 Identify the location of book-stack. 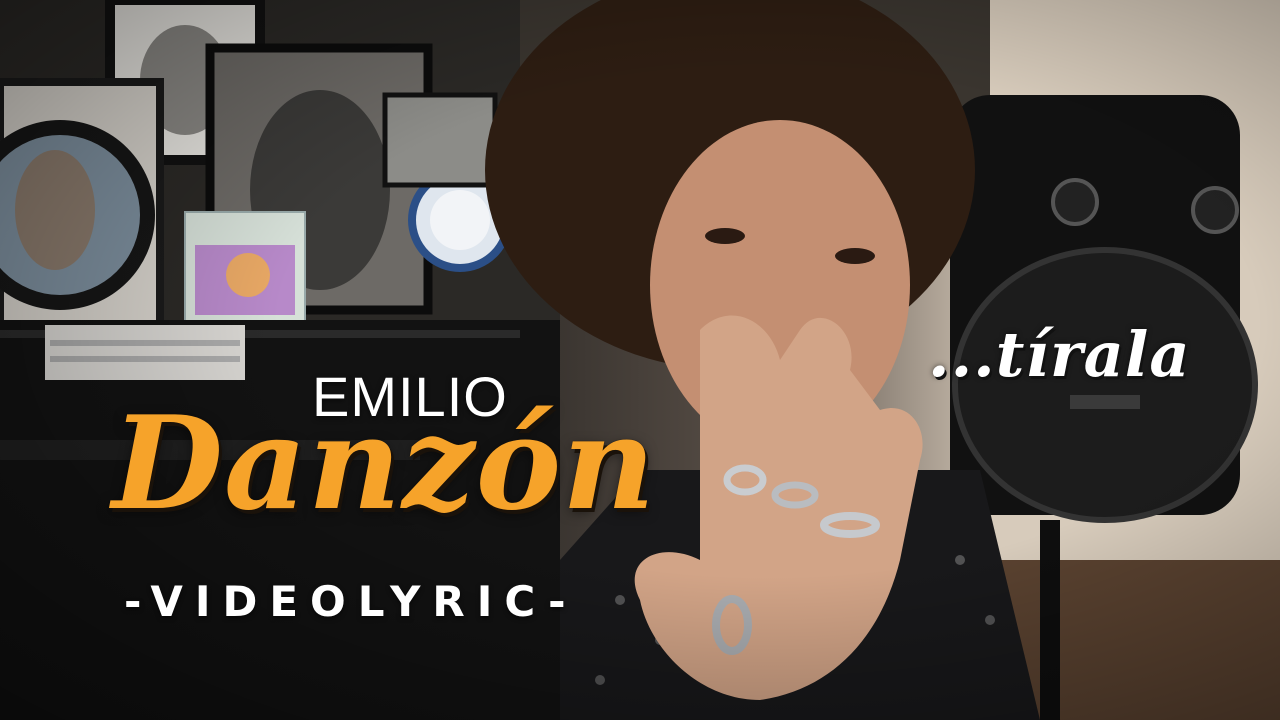
(145, 352).